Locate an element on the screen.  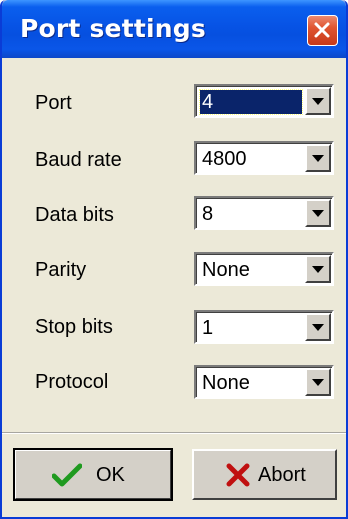
port-dropdown: 4 is located at coordinates (264, 101).